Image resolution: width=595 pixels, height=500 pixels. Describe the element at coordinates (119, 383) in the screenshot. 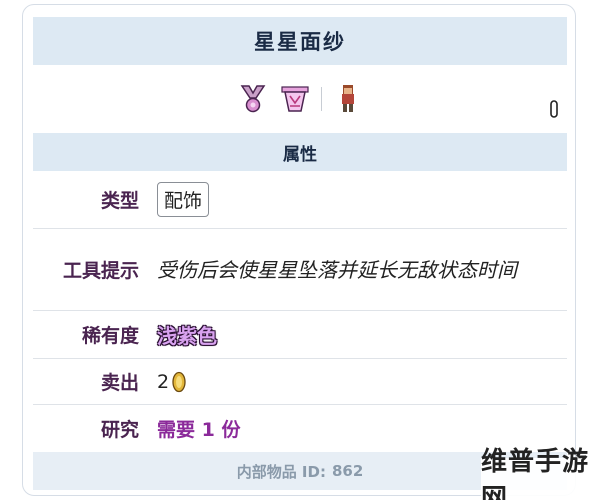

I see `sell-label: 卖出` at that location.